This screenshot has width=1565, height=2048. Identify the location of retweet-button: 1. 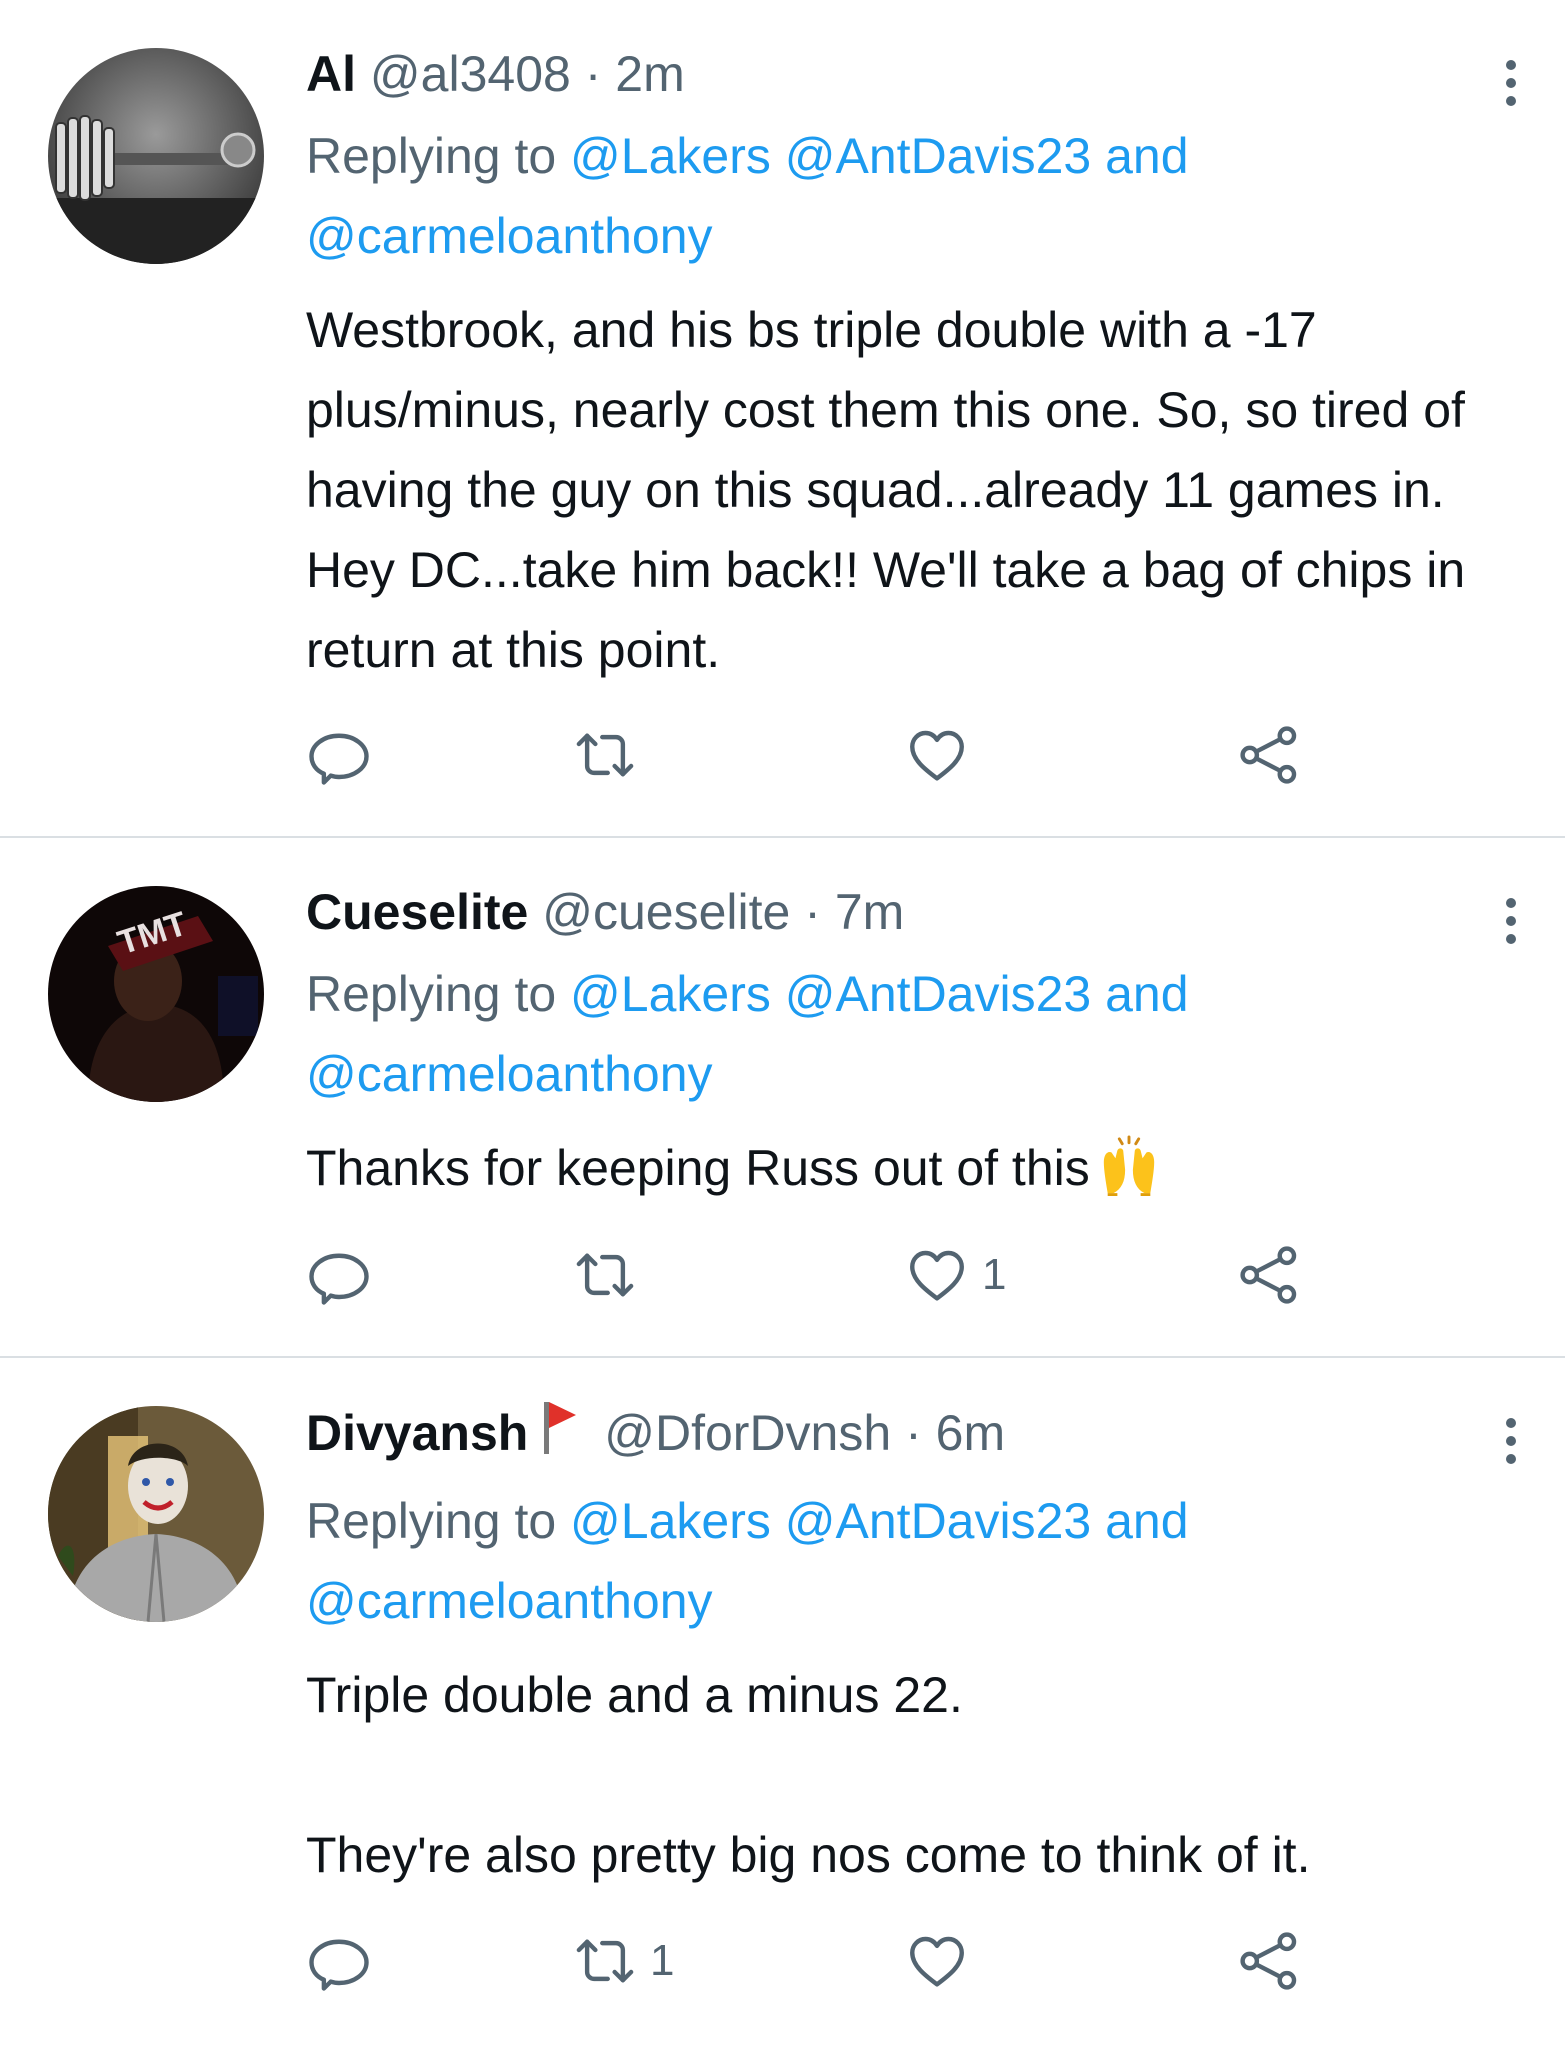
(623, 1961).